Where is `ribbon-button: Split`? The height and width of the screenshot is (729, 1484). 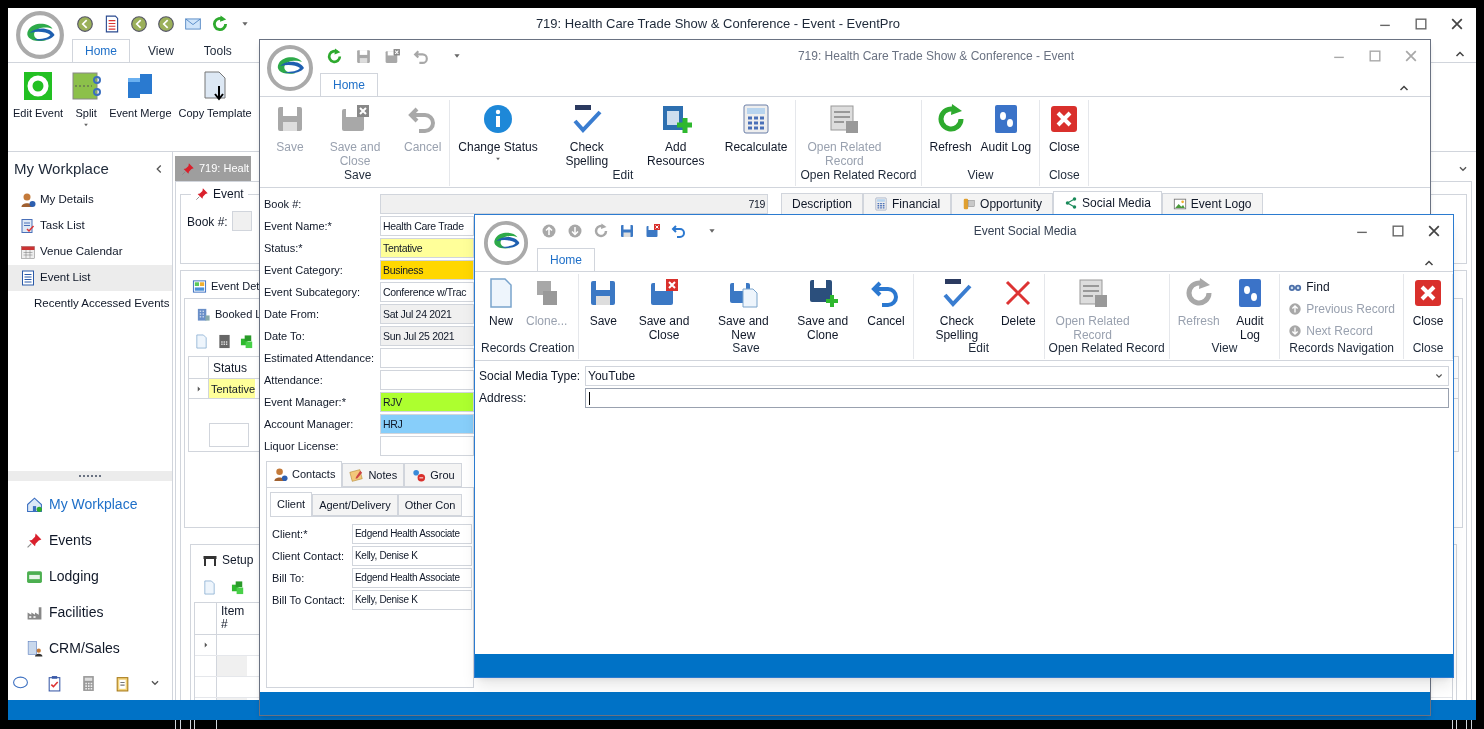
ribbon-button: Split is located at coordinates (86, 98).